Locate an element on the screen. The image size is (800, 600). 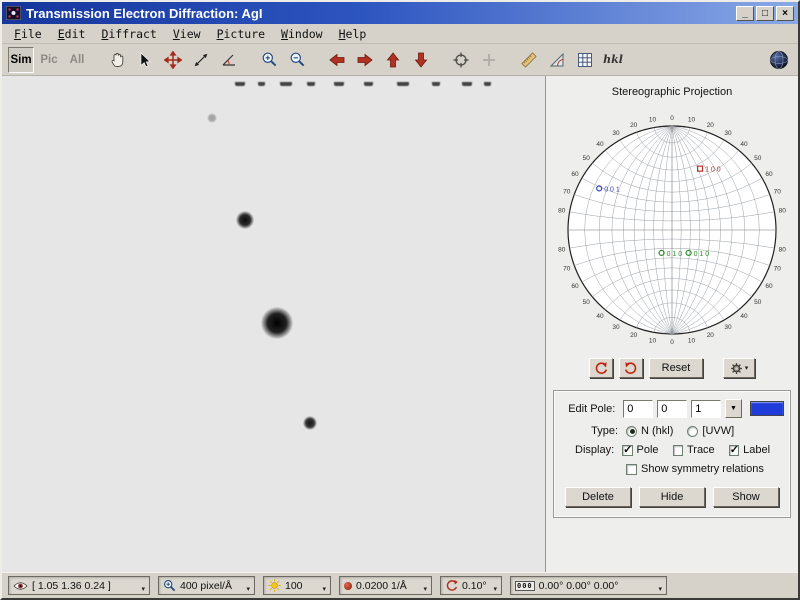
net-angle-label: 20 is located at coordinates (634, 125).